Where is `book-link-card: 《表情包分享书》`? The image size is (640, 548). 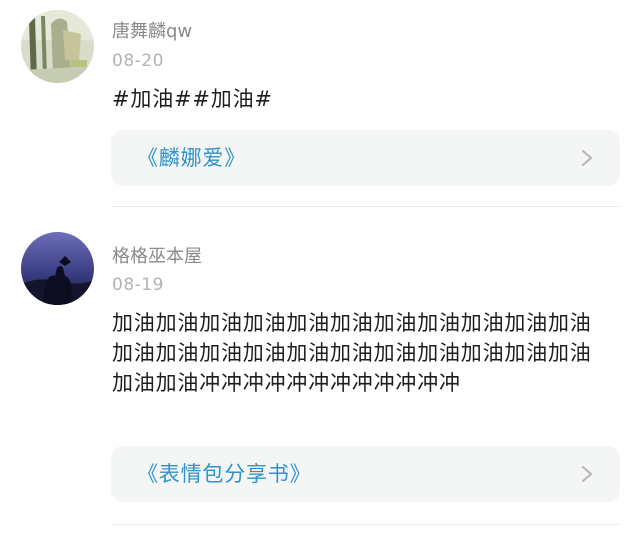 book-link-card: 《表情包分享书》 is located at coordinates (365, 474).